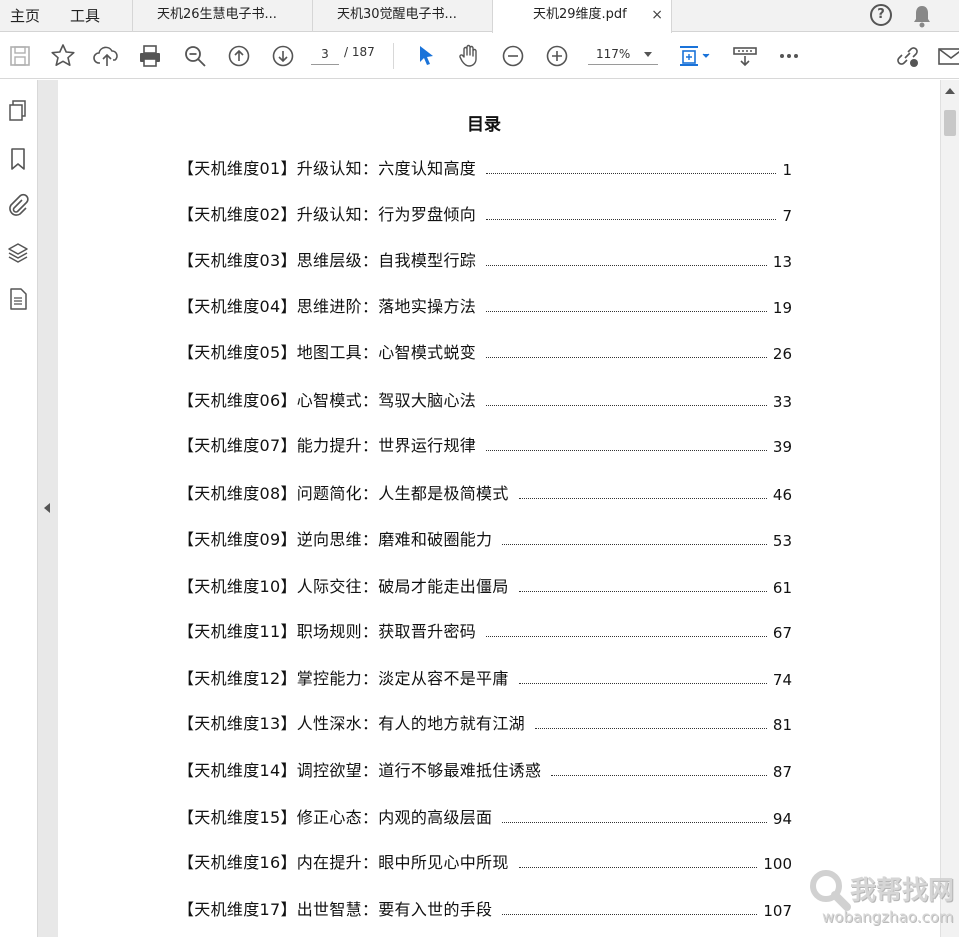  I want to click on cloud-upload-icon, so click(107, 56).